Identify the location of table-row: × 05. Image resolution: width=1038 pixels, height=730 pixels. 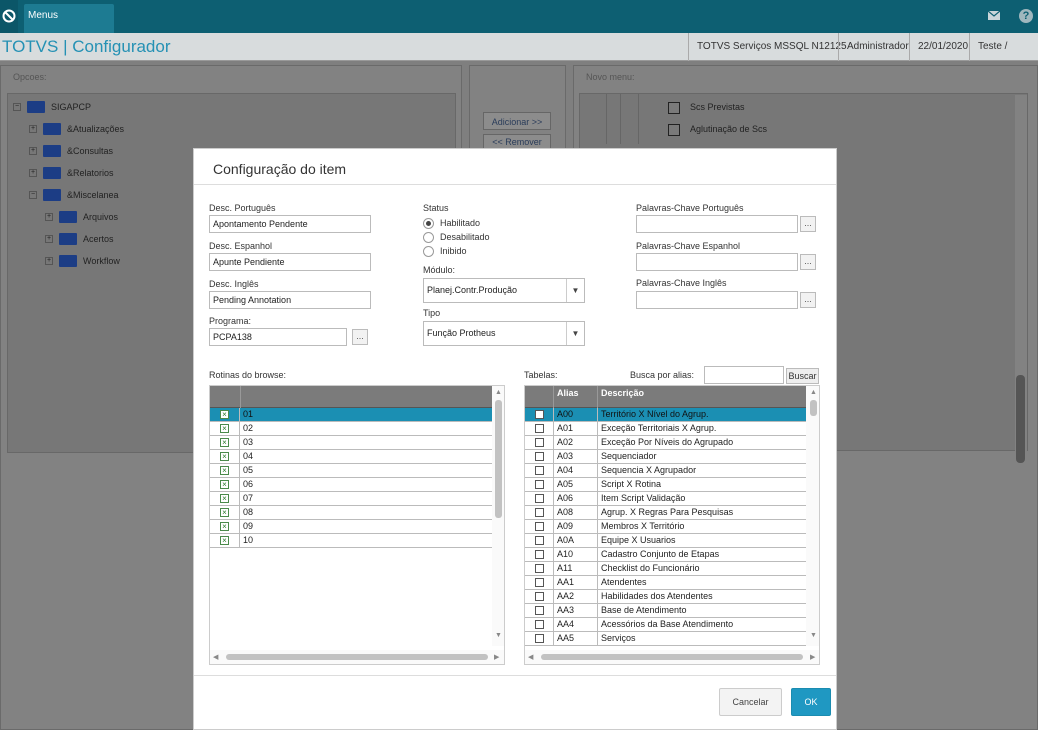
(351, 471).